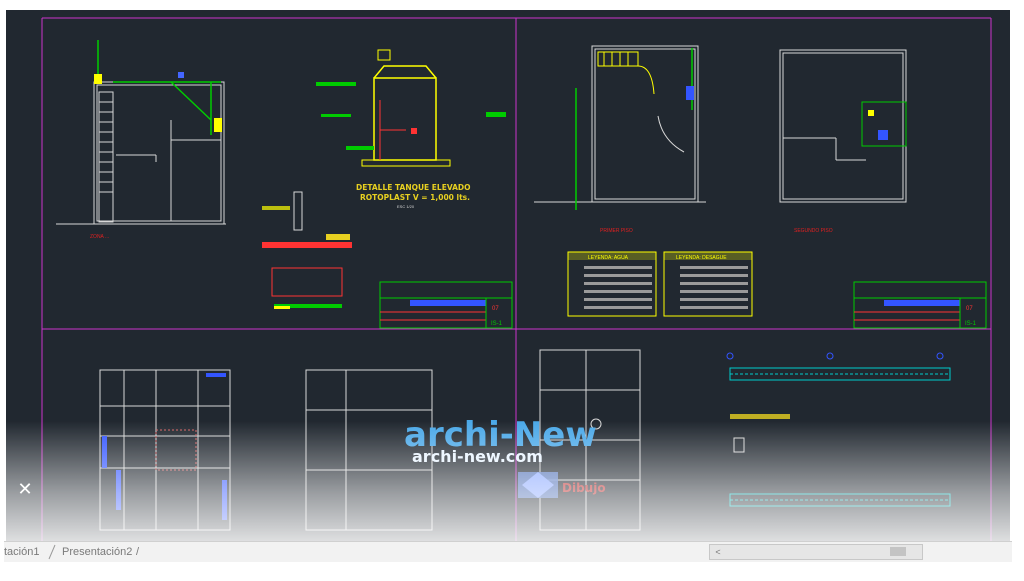 The image size is (1024, 581). Describe the element at coordinates (816, 552) in the screenshot. I see `horizontal-scrollbar: <` at that location.